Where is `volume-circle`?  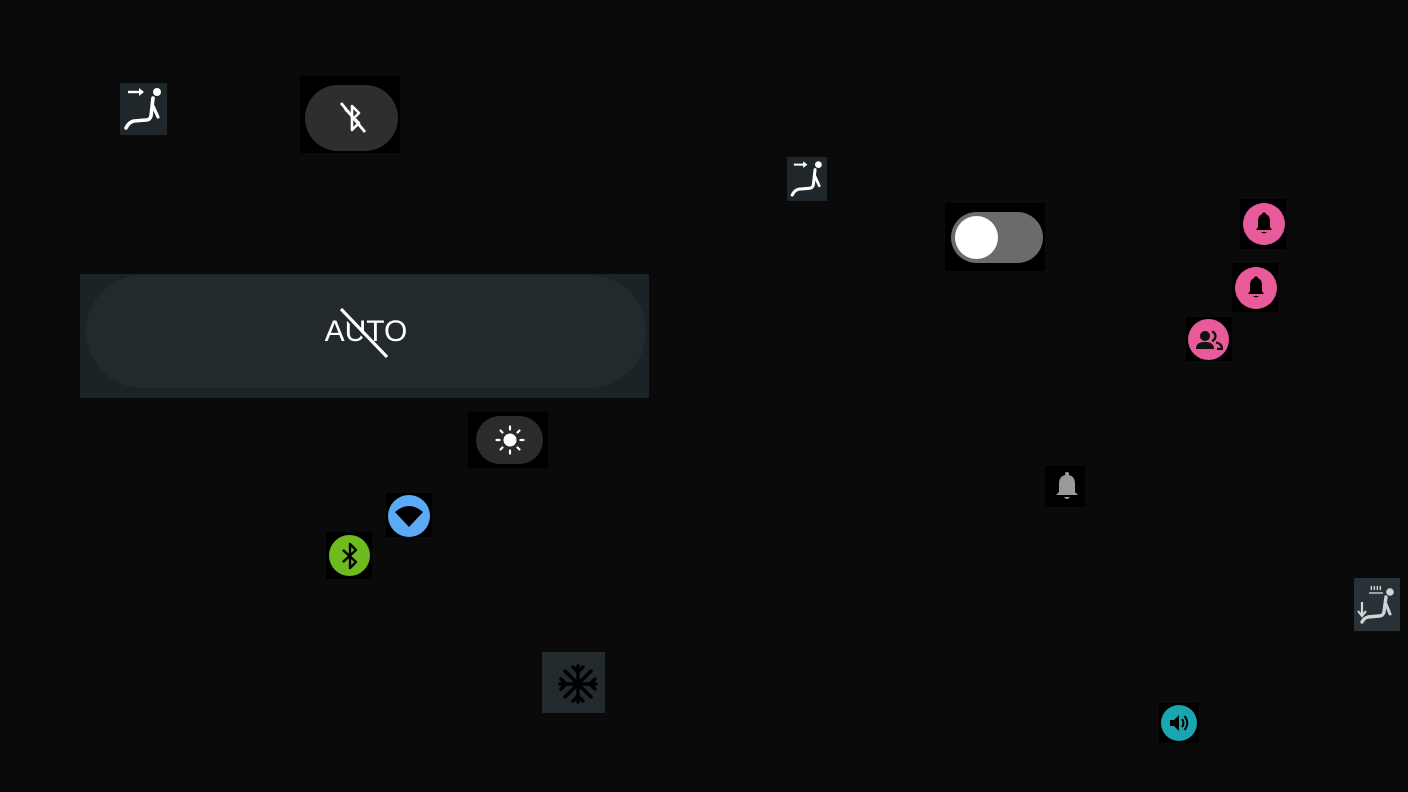
volume-circle is located at coordinates (1179, 723).